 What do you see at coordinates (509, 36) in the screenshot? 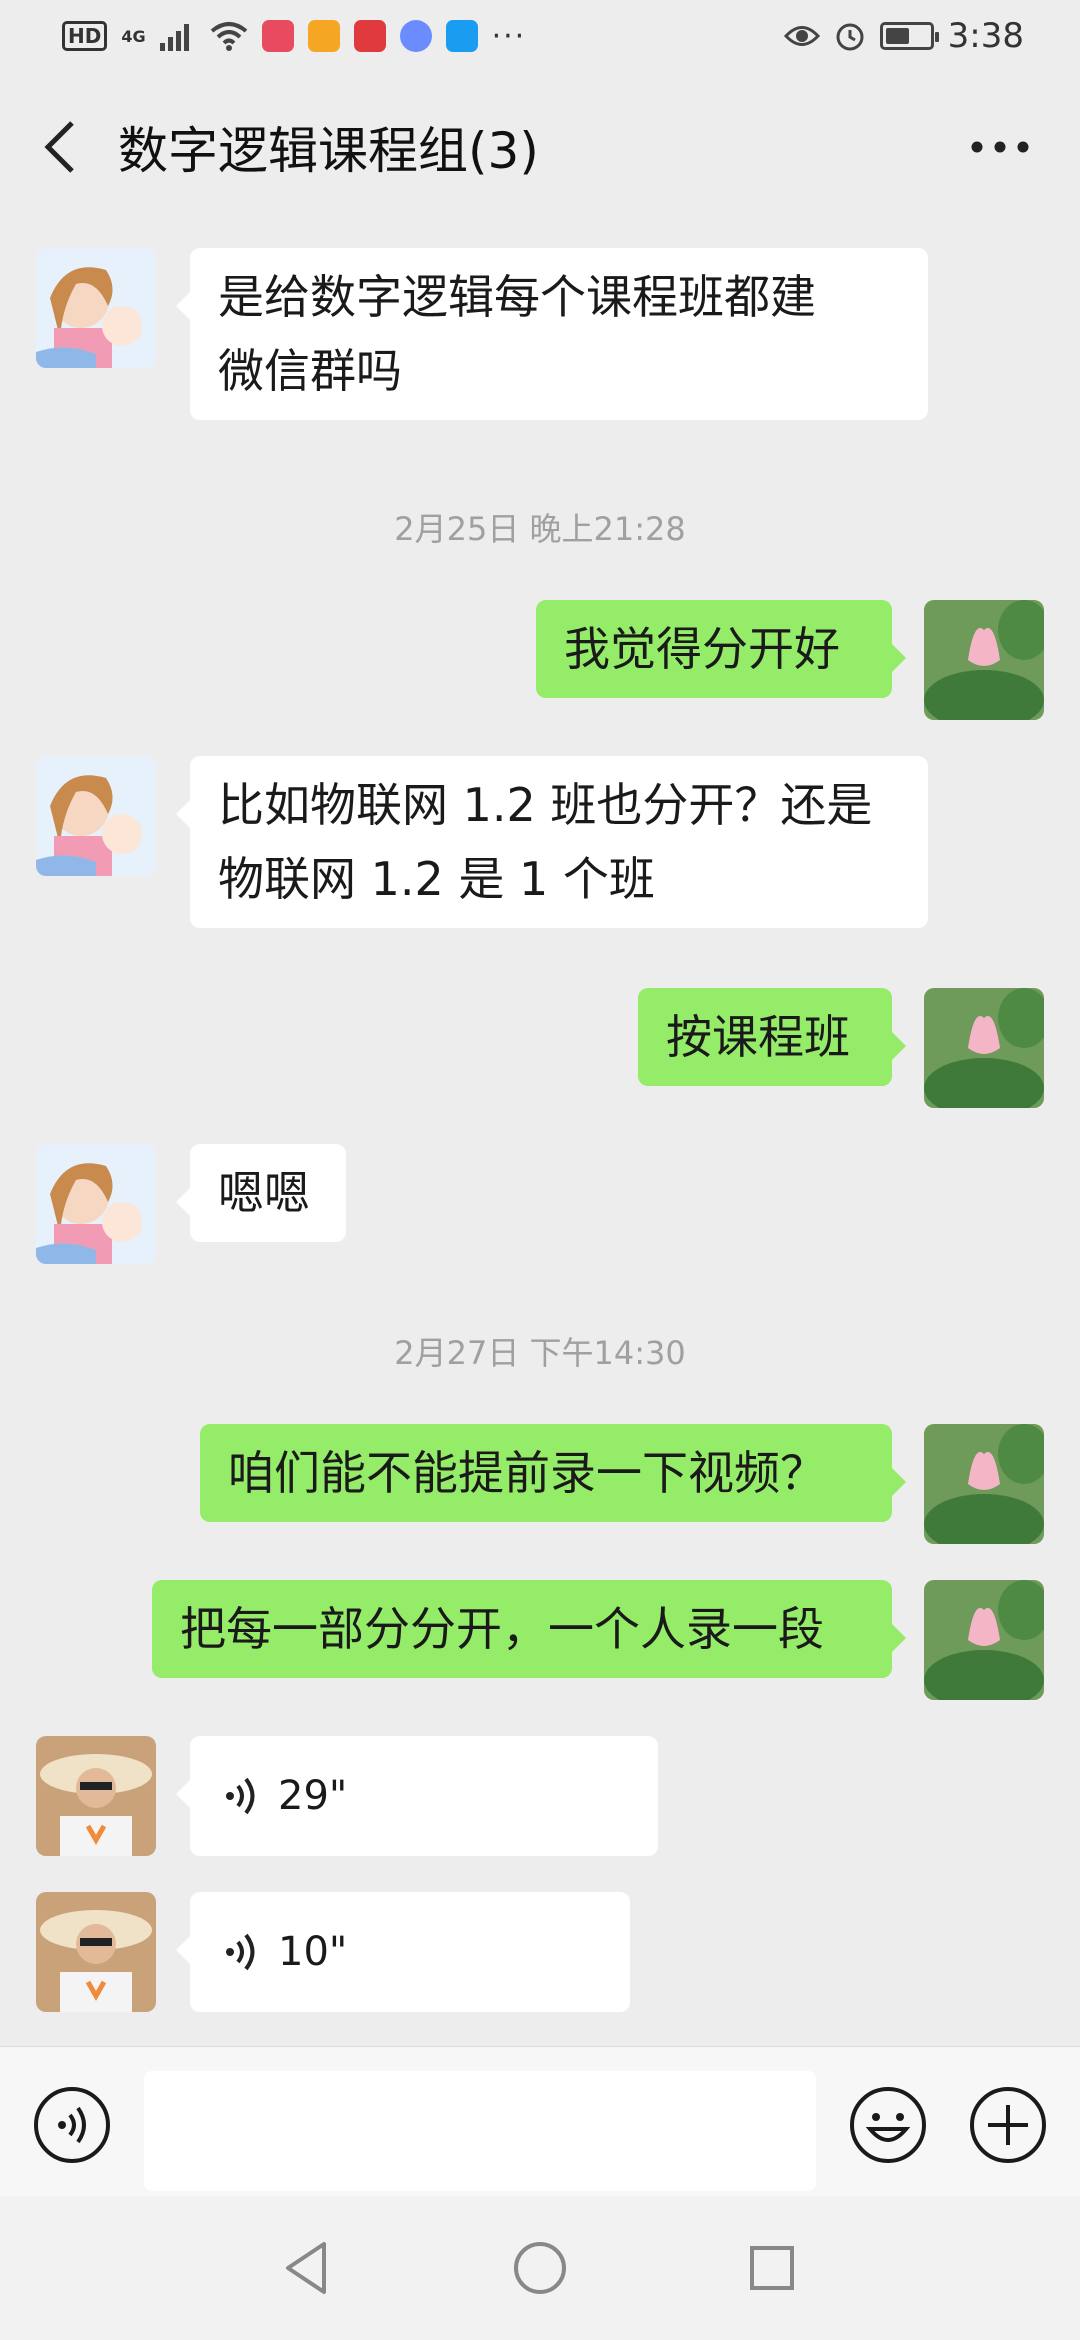
I see `more-notifications: ···` at bounding box center [509, 36].